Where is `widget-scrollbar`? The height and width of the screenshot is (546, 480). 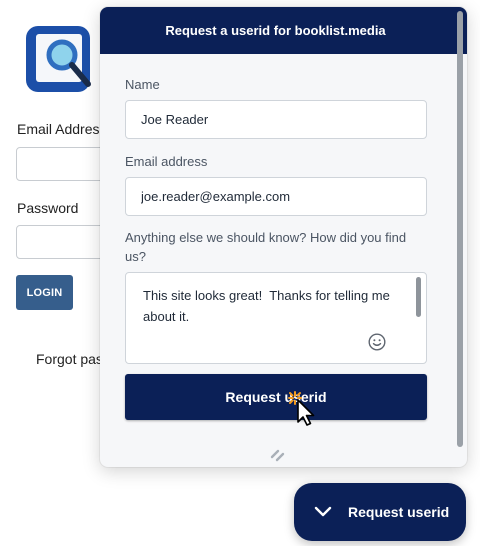
widget-scrollbar is located at coordinates (460, 231).